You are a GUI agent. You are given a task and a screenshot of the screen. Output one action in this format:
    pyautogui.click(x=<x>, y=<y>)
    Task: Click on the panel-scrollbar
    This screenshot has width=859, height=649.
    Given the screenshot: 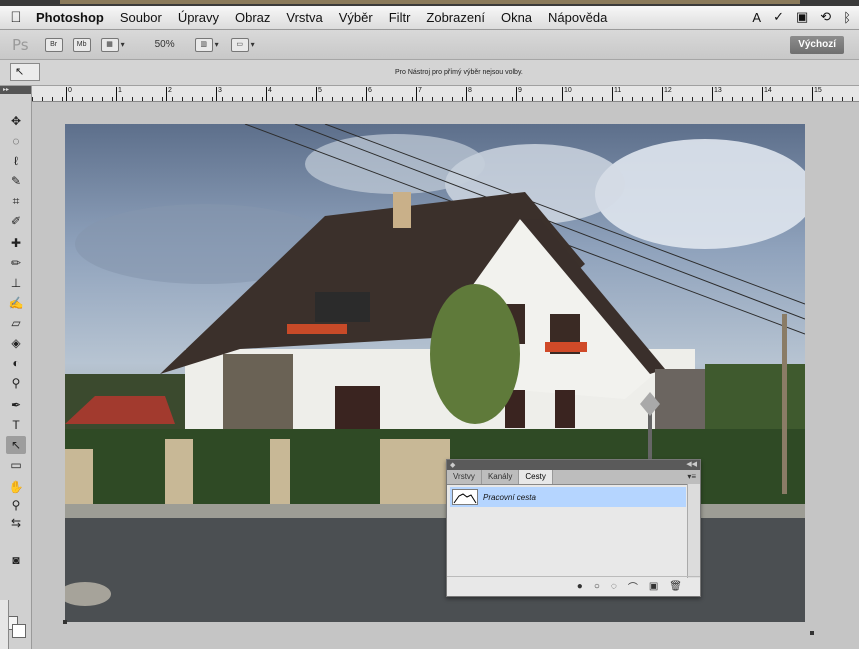 What is the action you would take?
    pyautogui.click(x=693, y=531)
    